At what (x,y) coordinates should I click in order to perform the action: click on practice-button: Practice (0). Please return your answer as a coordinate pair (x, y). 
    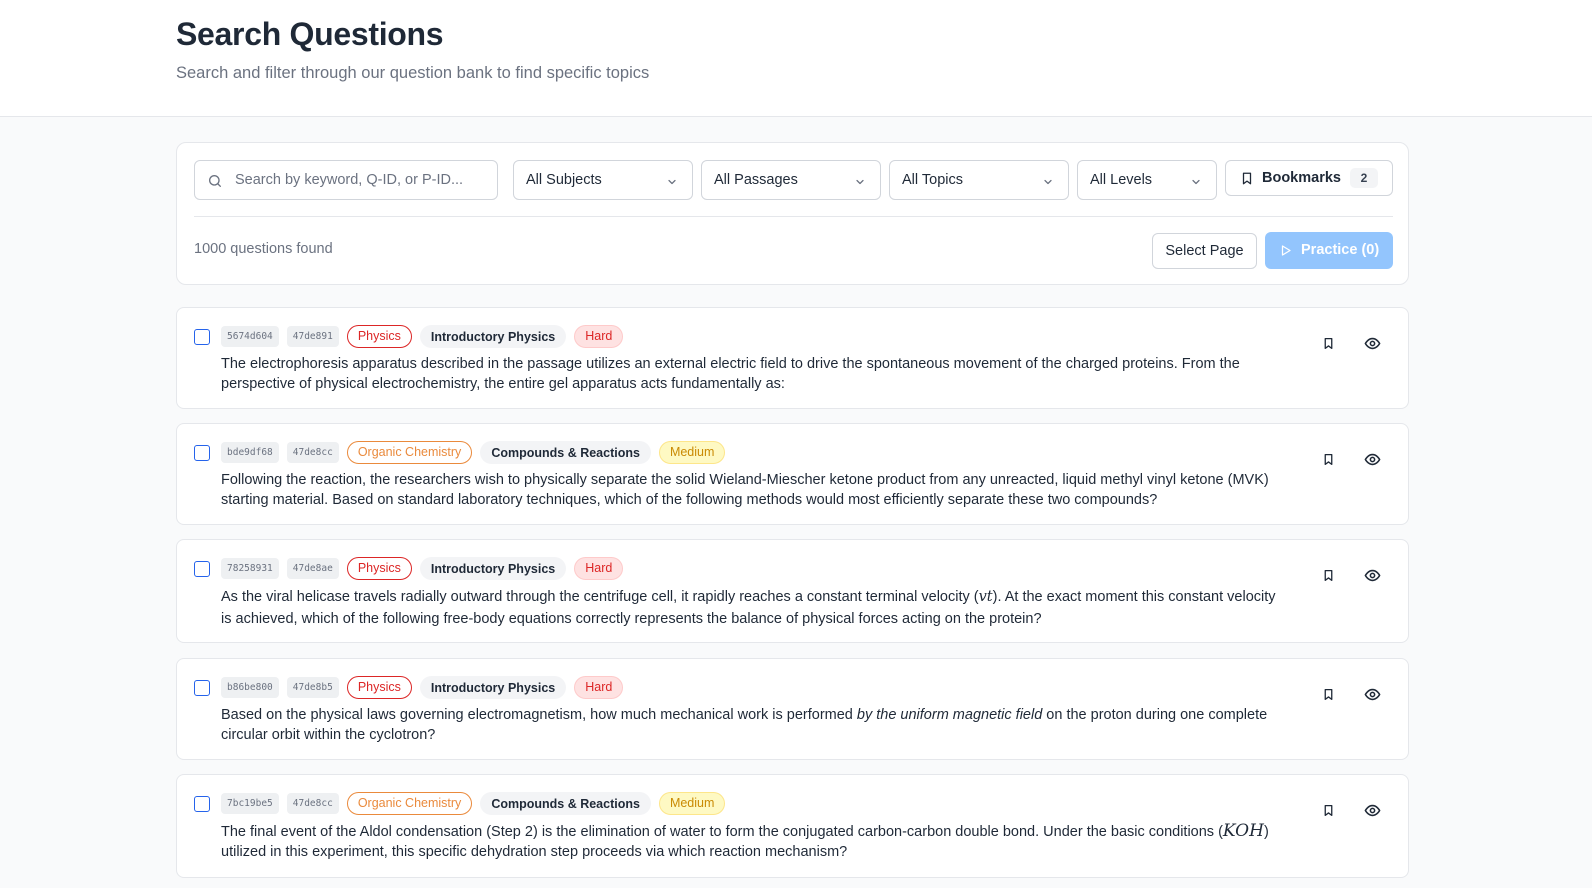
    Looking at the image, I should click on (1329, 250).